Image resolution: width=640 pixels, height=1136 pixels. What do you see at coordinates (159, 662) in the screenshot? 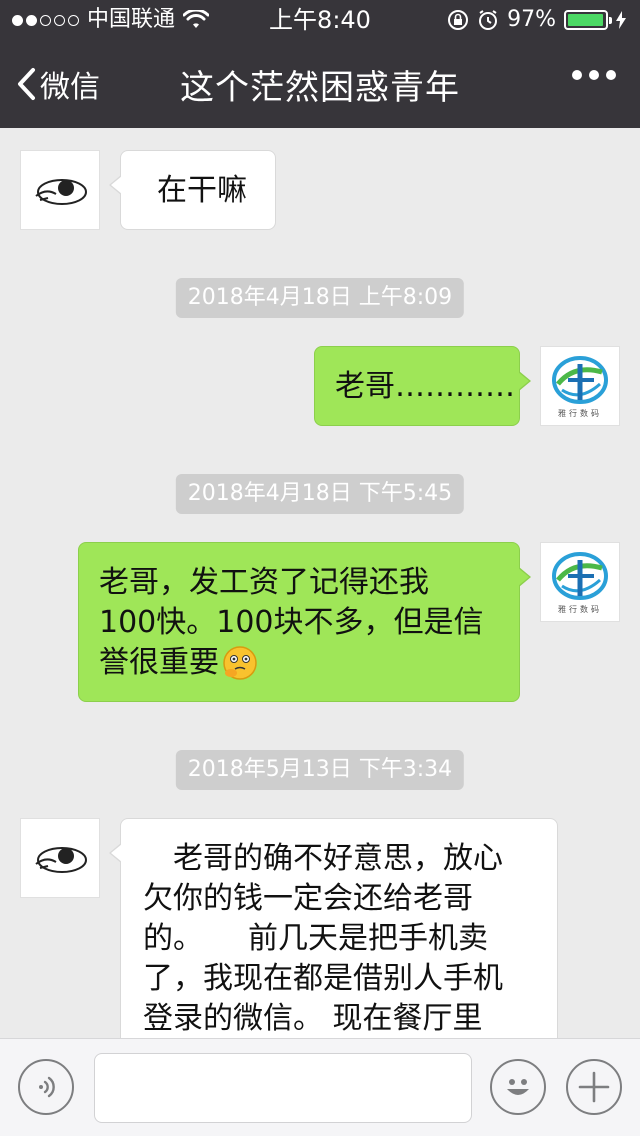
I see `message-line: 誉很重要` at bounding box center [159, 662].